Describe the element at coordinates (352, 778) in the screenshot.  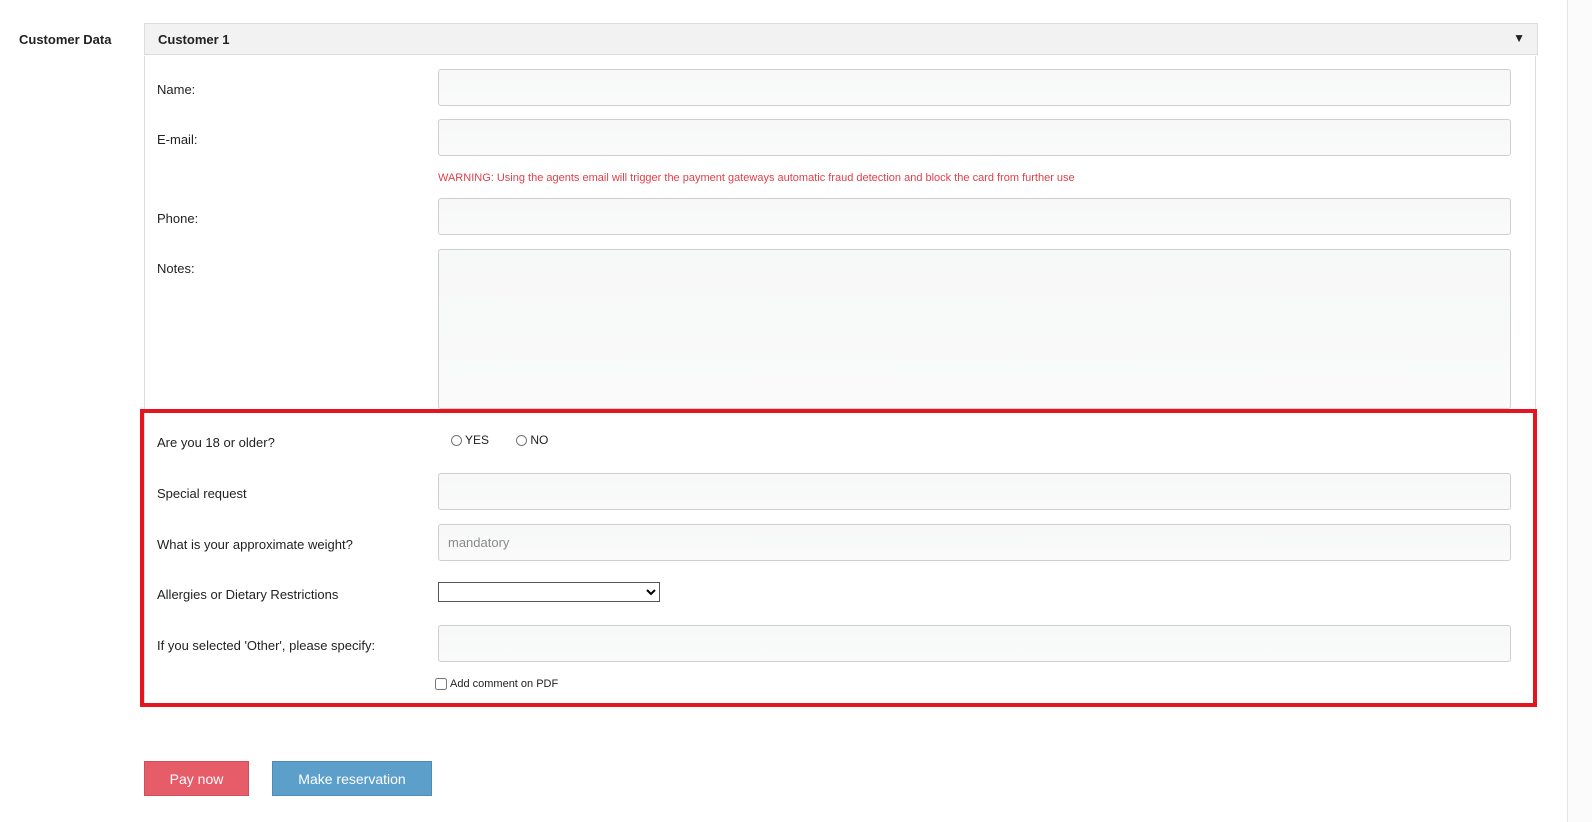
I see `make-reservation-button: Make reservation` at that location.